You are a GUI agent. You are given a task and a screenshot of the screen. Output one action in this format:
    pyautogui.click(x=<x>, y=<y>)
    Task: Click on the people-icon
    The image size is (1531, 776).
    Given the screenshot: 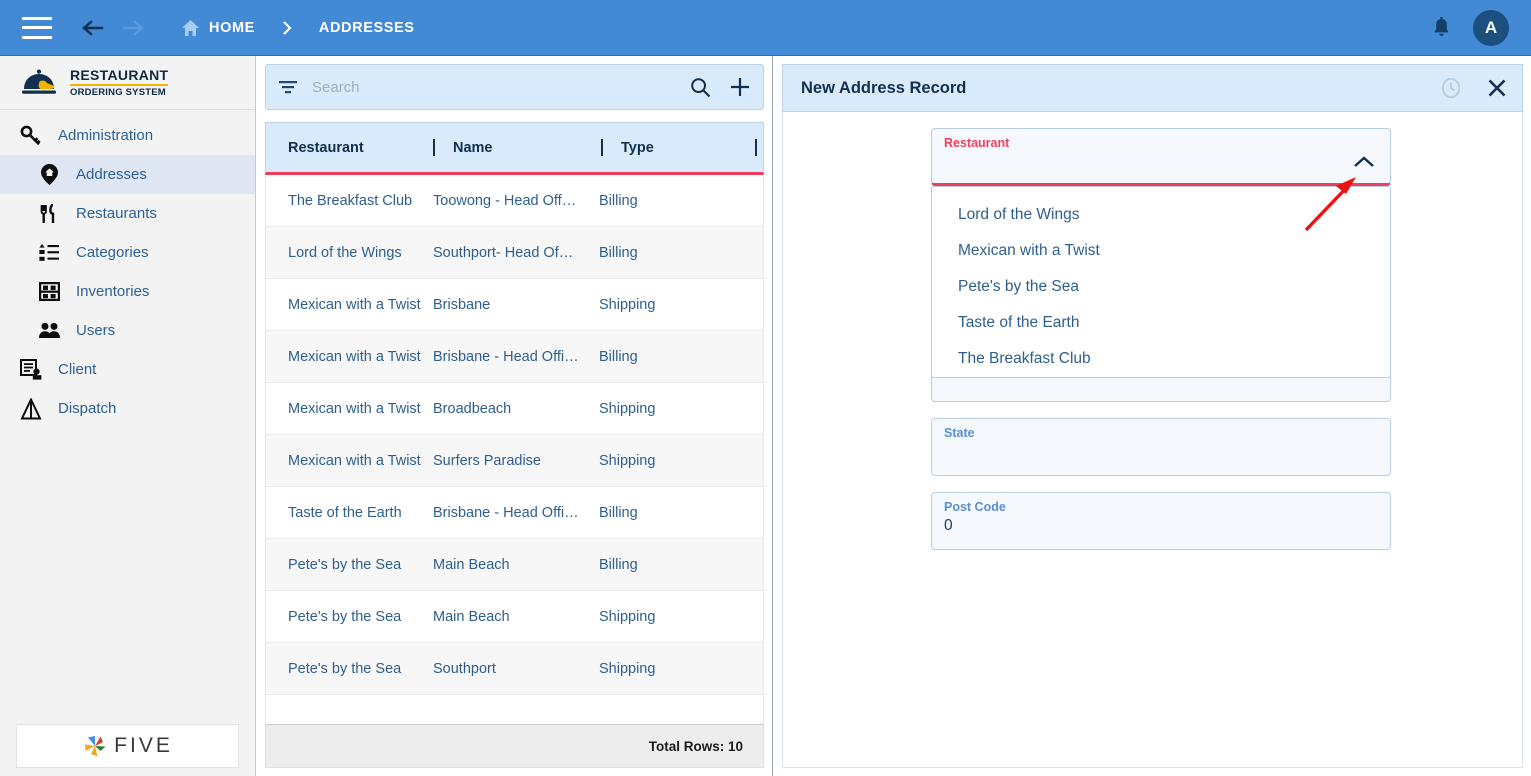 What is the action you would take?
    pyautogui.click(x=49, y=330)
    